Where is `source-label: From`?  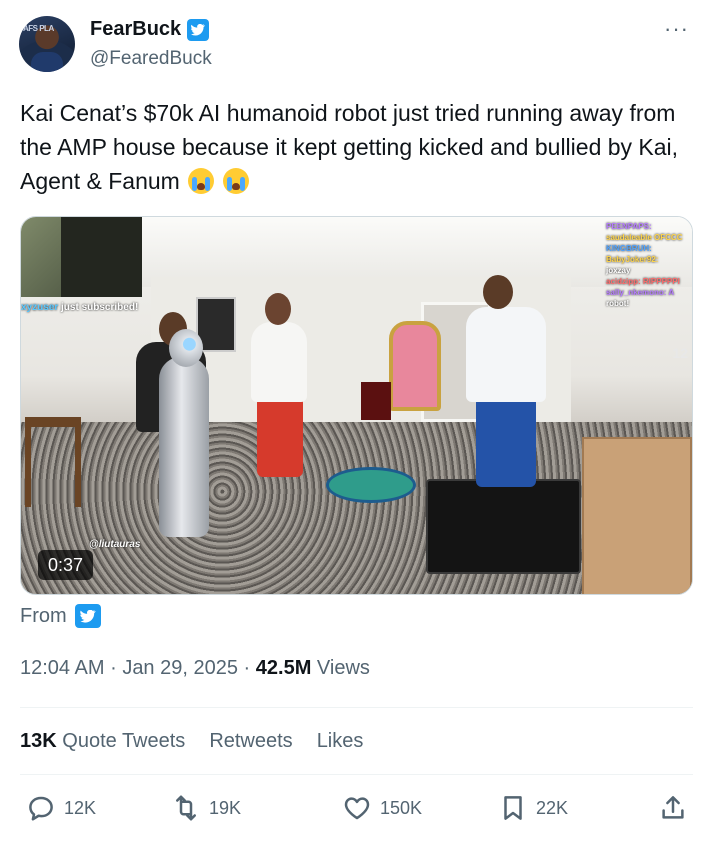
source-label: From is located at coordinates (43, 615).